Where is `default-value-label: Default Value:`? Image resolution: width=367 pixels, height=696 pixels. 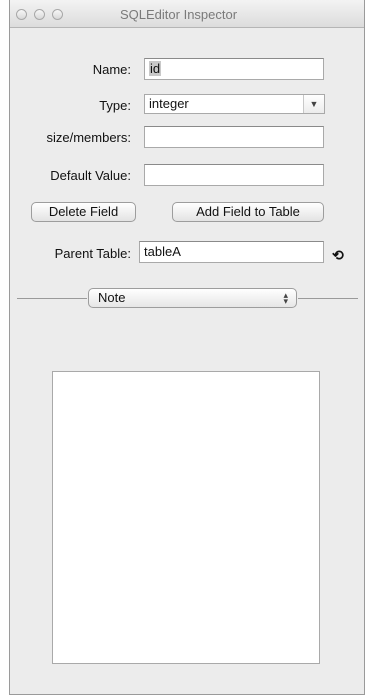 default-value-label: Default Value: is located at coordinates (90, 175).